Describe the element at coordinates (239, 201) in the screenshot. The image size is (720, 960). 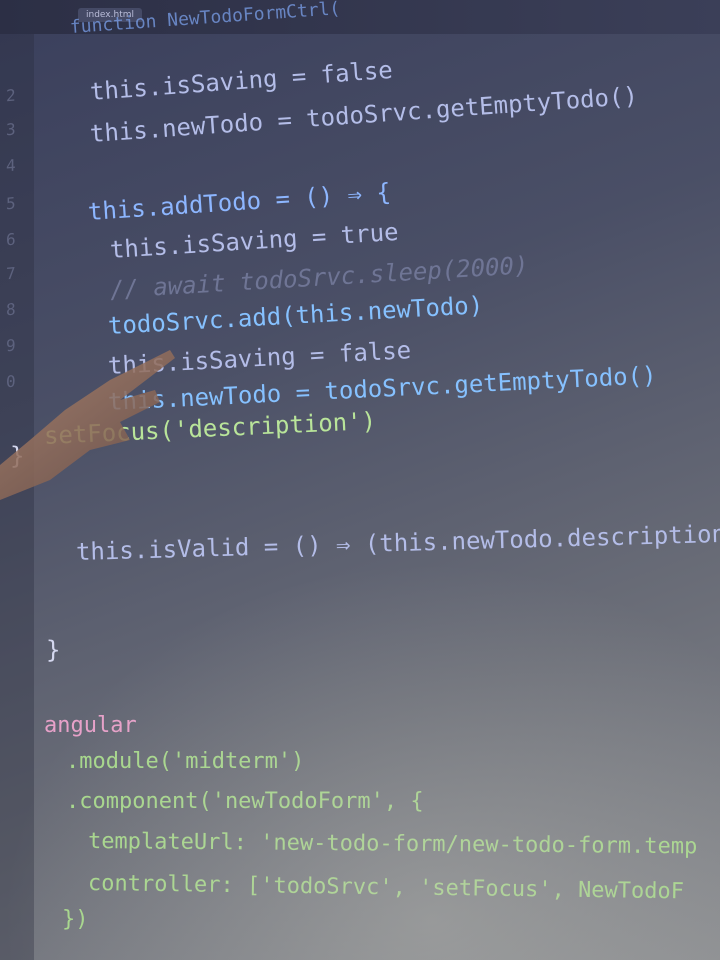
I see `code-line: this.addTodo = () ⇒ {` at that location.